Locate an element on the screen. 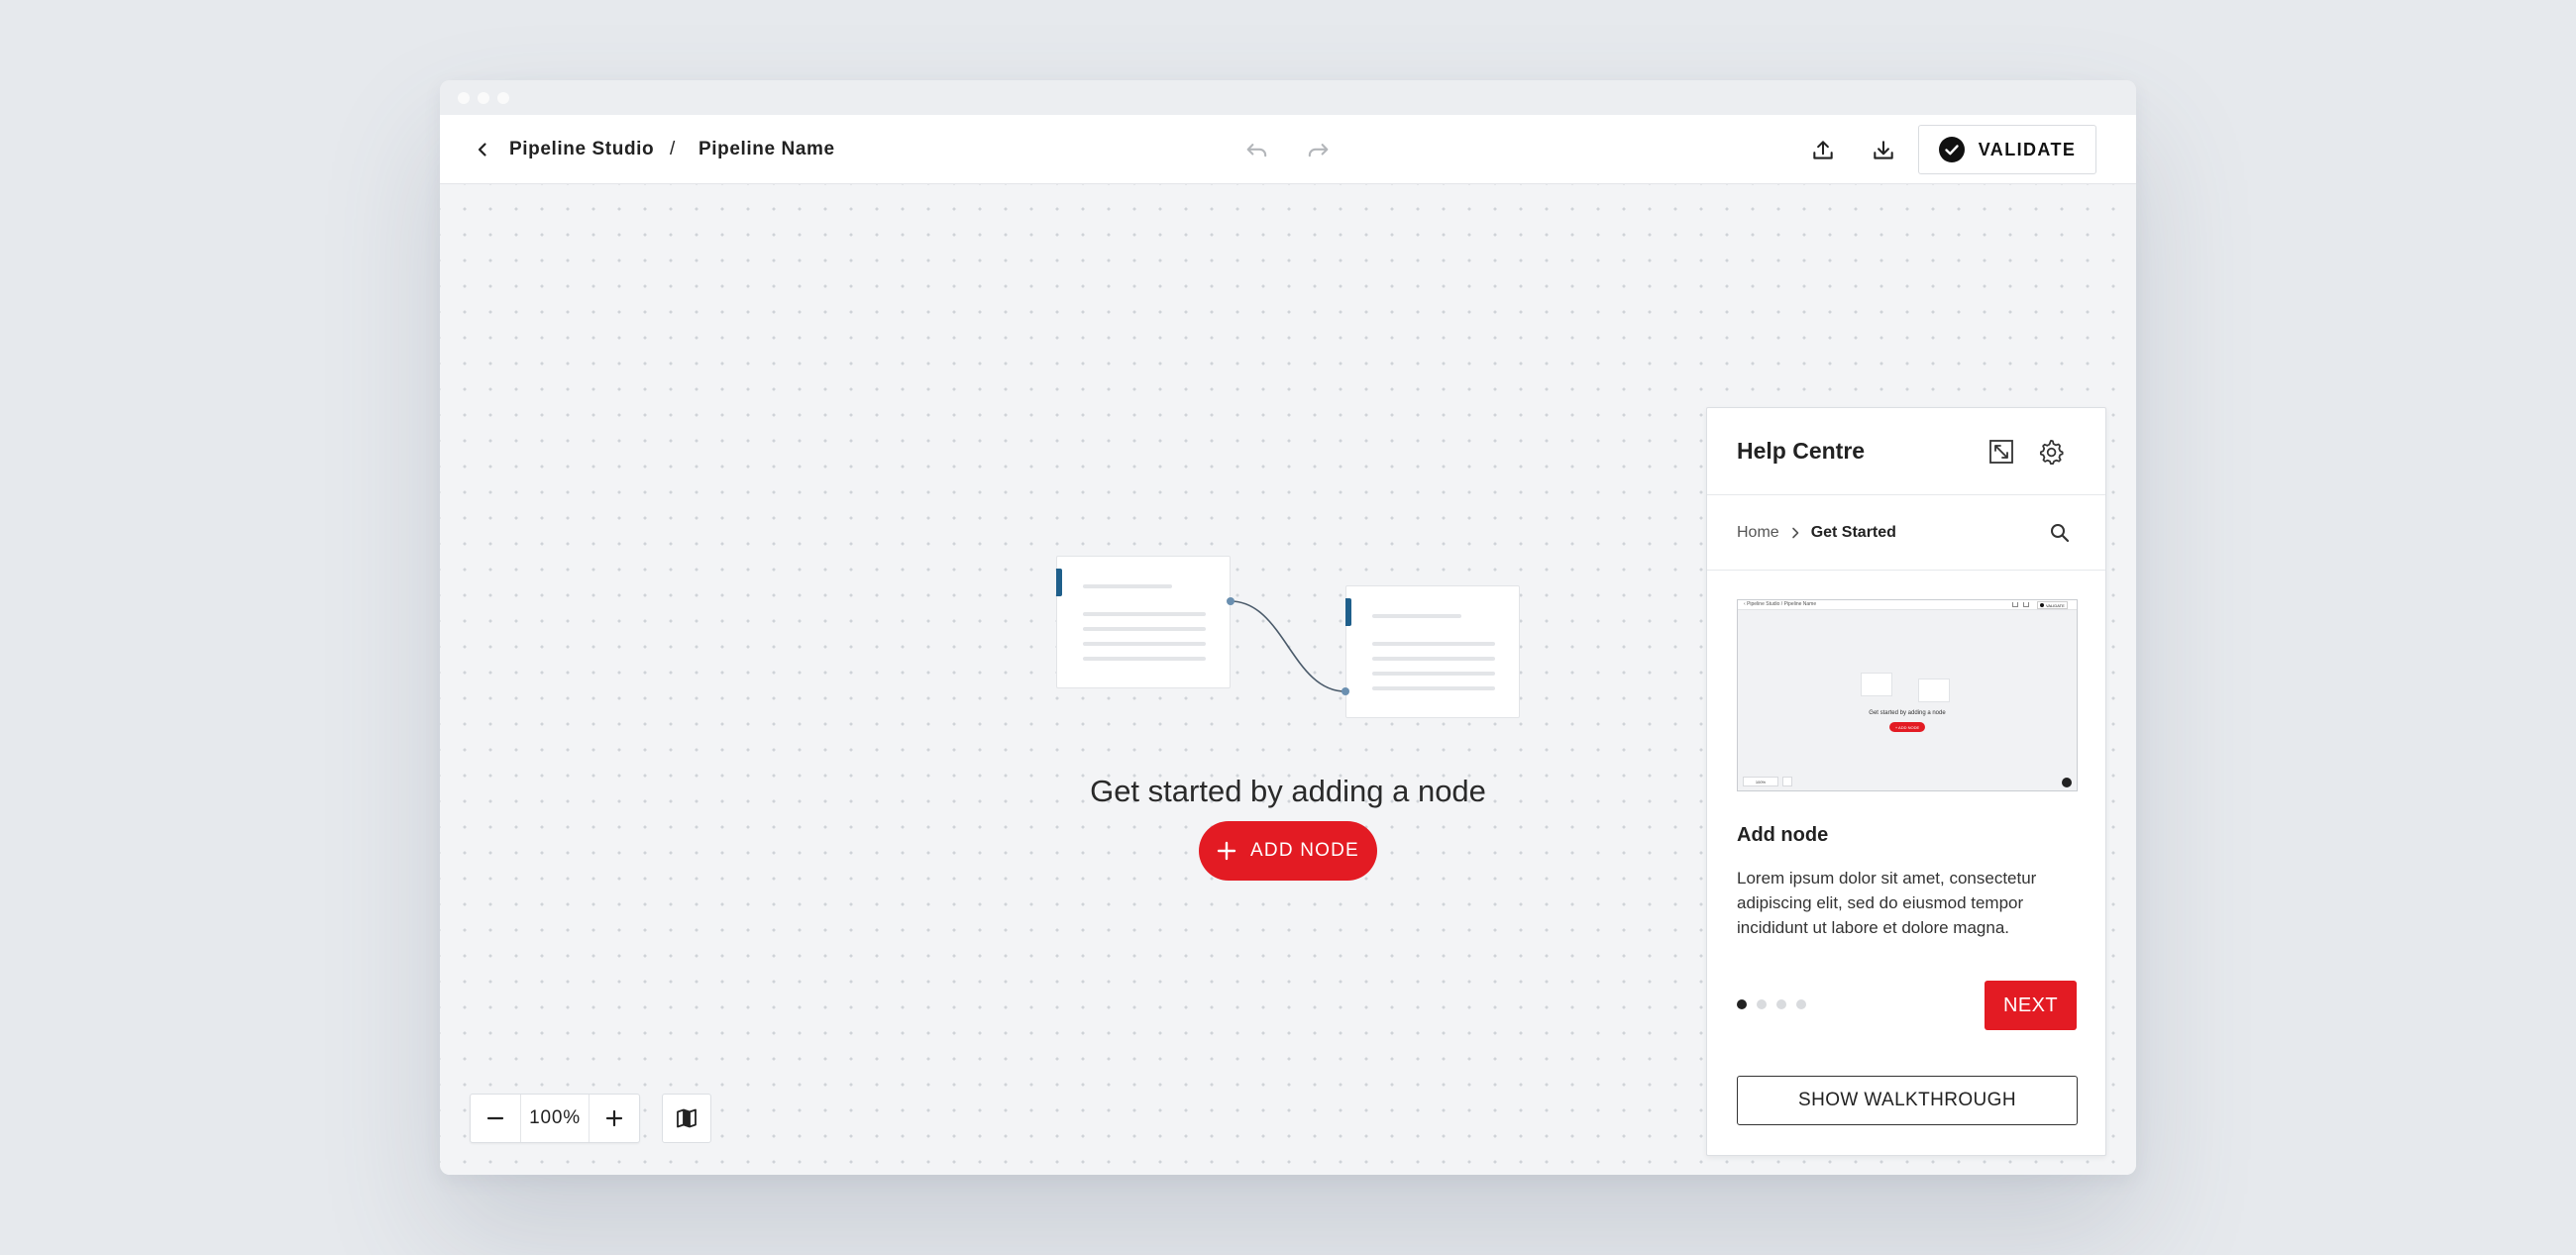  help-step-pager is located at coordinates (1771, 1004).